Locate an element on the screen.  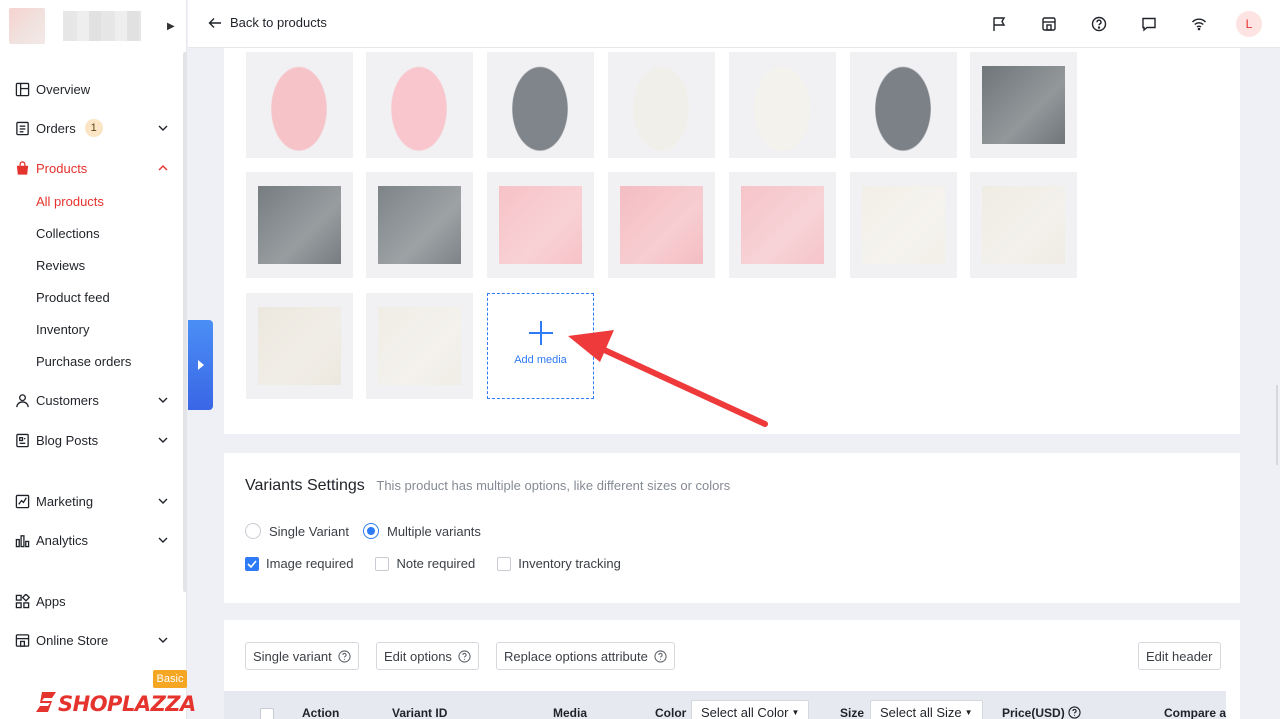
sidebar-item-orders: Orders 1 is located at coordinates (91, 128).